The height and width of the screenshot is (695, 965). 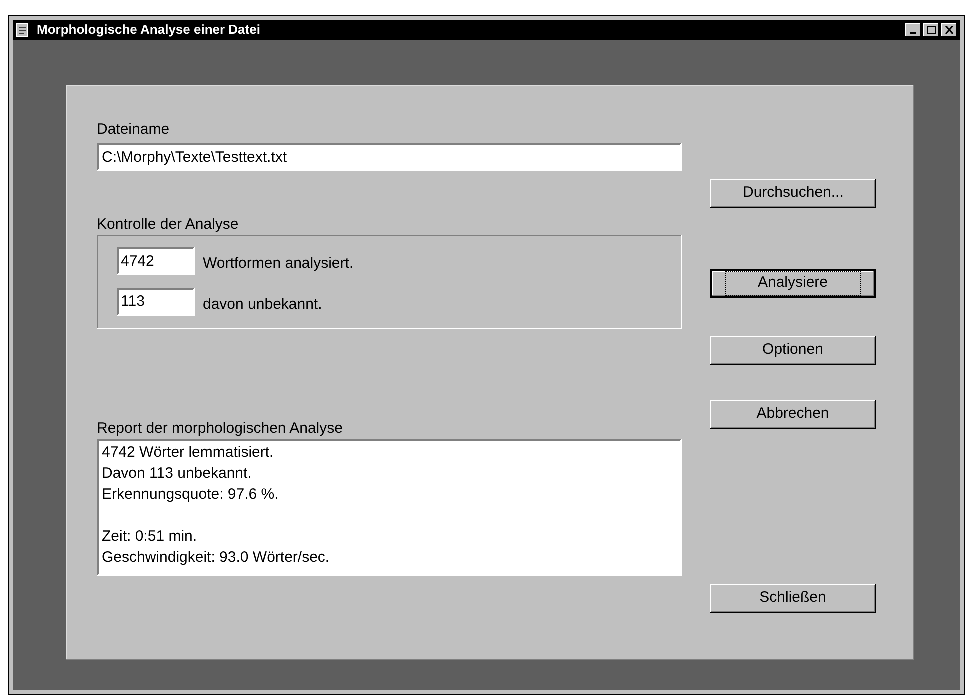 I want to click on maximize-button, so click(x=931, y=30).